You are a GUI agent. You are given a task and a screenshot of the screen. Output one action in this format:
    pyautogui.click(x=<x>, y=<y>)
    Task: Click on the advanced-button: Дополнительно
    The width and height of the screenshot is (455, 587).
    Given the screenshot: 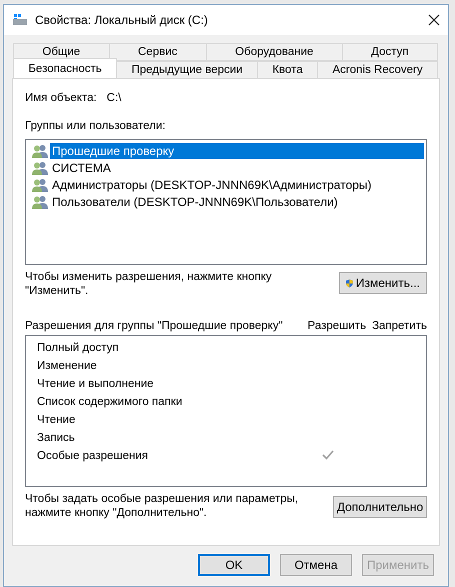 What is the action you would take?
    pyautogui.click(x=380, y=507)
    